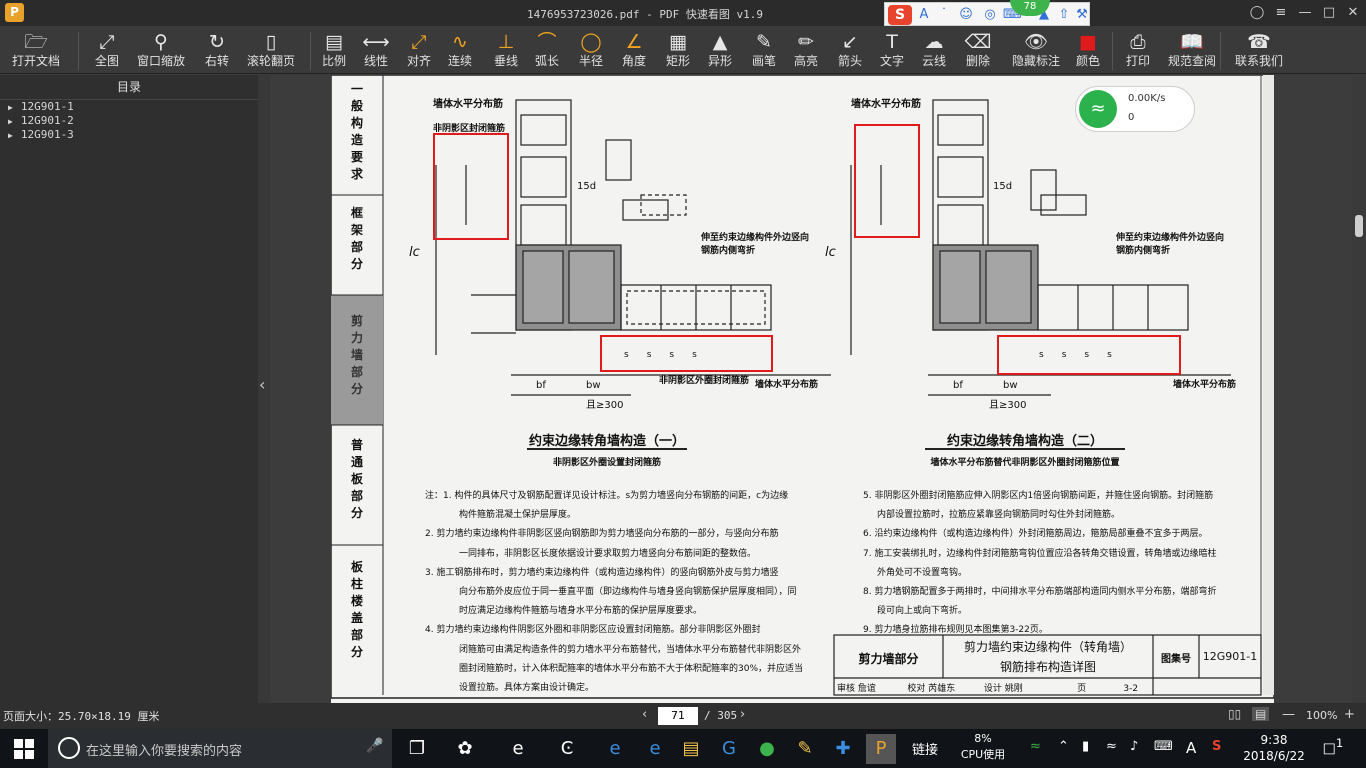 This screenshot has height=768, width=1366. What do you see at coordinates (374, 746) in the screenshot?
I see `microphone-icon: 🎤` at bounding box center [374, 746].